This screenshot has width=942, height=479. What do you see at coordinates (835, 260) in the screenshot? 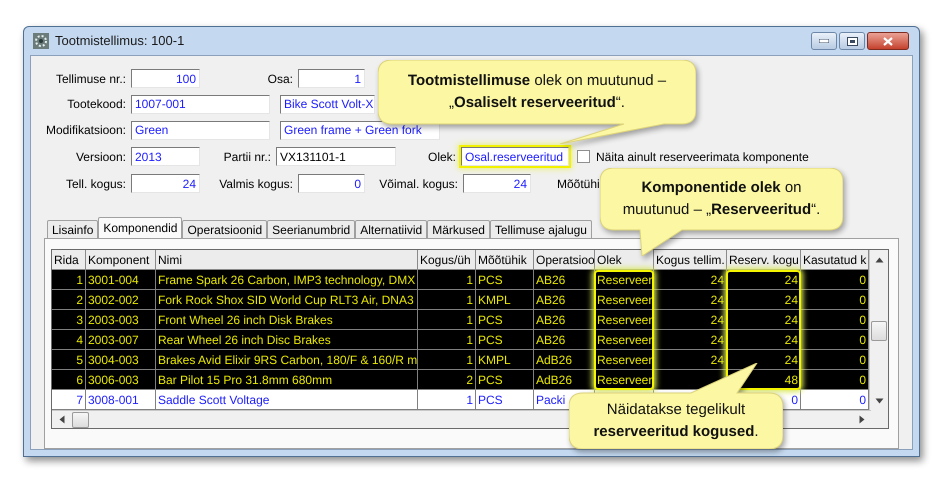
I see `column-header: Kasutatud k` at bounding box center [835, 260].